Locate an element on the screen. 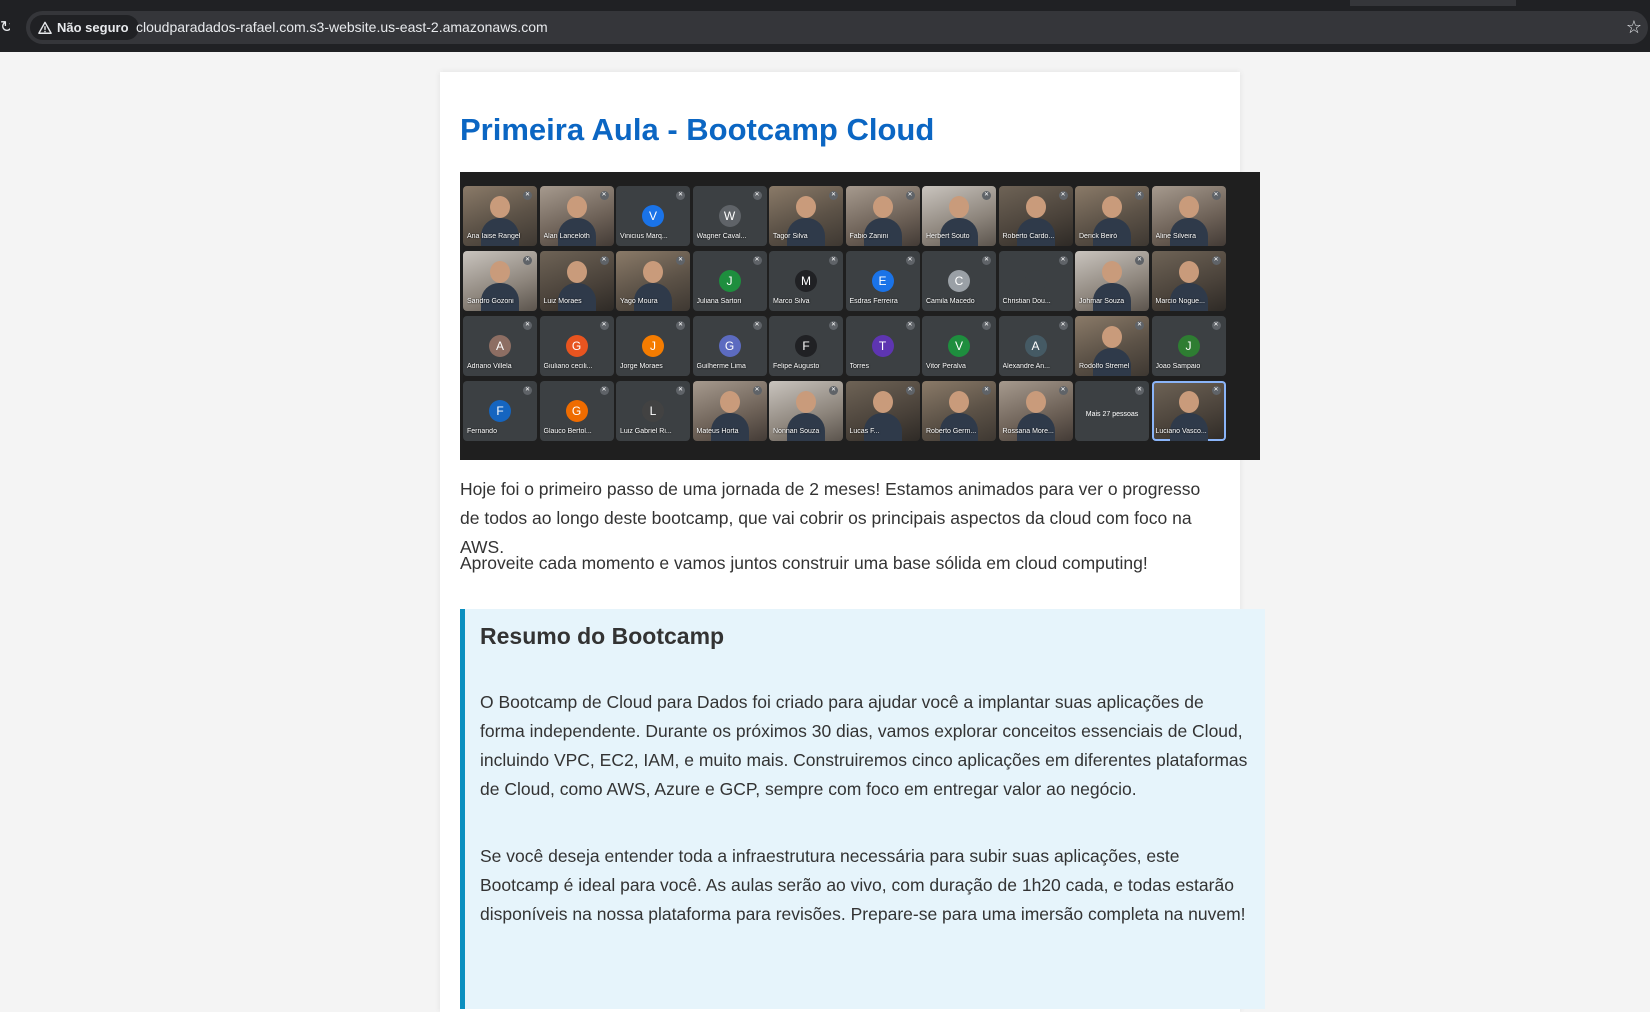 The width and height of the screenshot is (1650, 1012). participant-tile: ✕ Yago Moura is located at coordinates (653, 281).